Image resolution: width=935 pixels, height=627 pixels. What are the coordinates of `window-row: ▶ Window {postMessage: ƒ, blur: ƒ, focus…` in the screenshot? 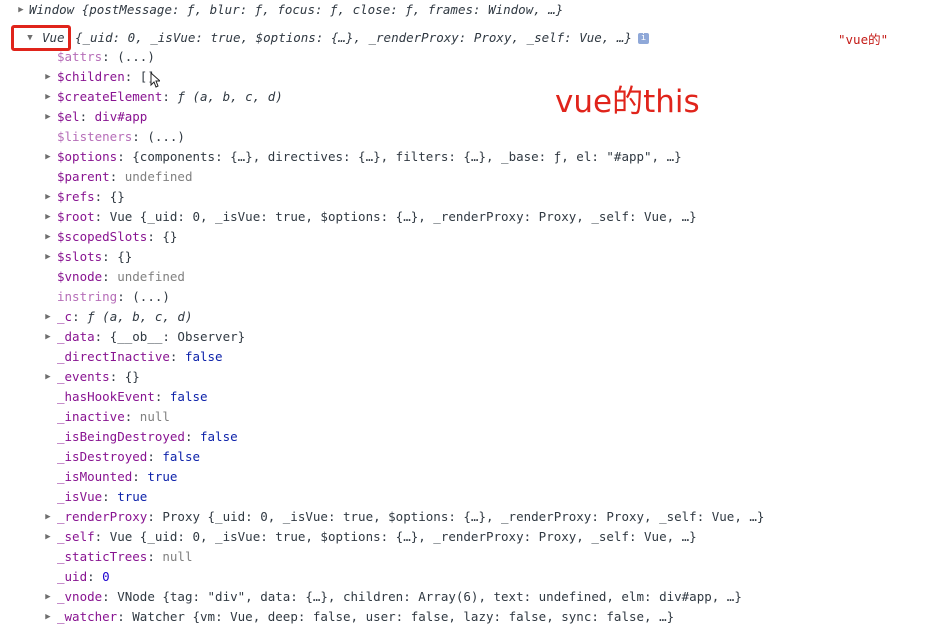 It's located at (467, 10).